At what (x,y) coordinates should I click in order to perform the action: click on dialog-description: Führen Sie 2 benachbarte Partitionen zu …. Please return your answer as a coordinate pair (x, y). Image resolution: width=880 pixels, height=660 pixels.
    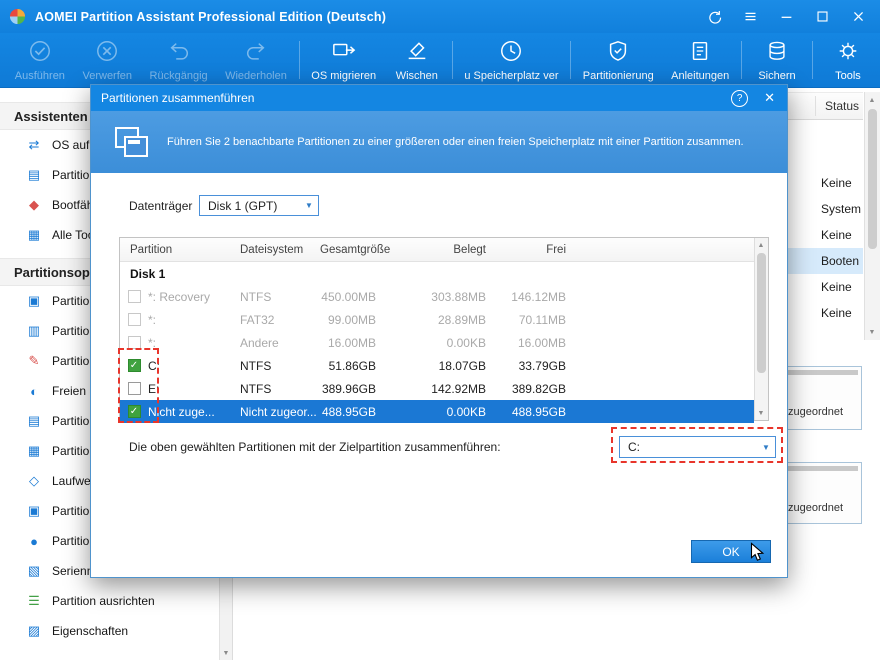
    Looking at the image, I should click on (455, 142).